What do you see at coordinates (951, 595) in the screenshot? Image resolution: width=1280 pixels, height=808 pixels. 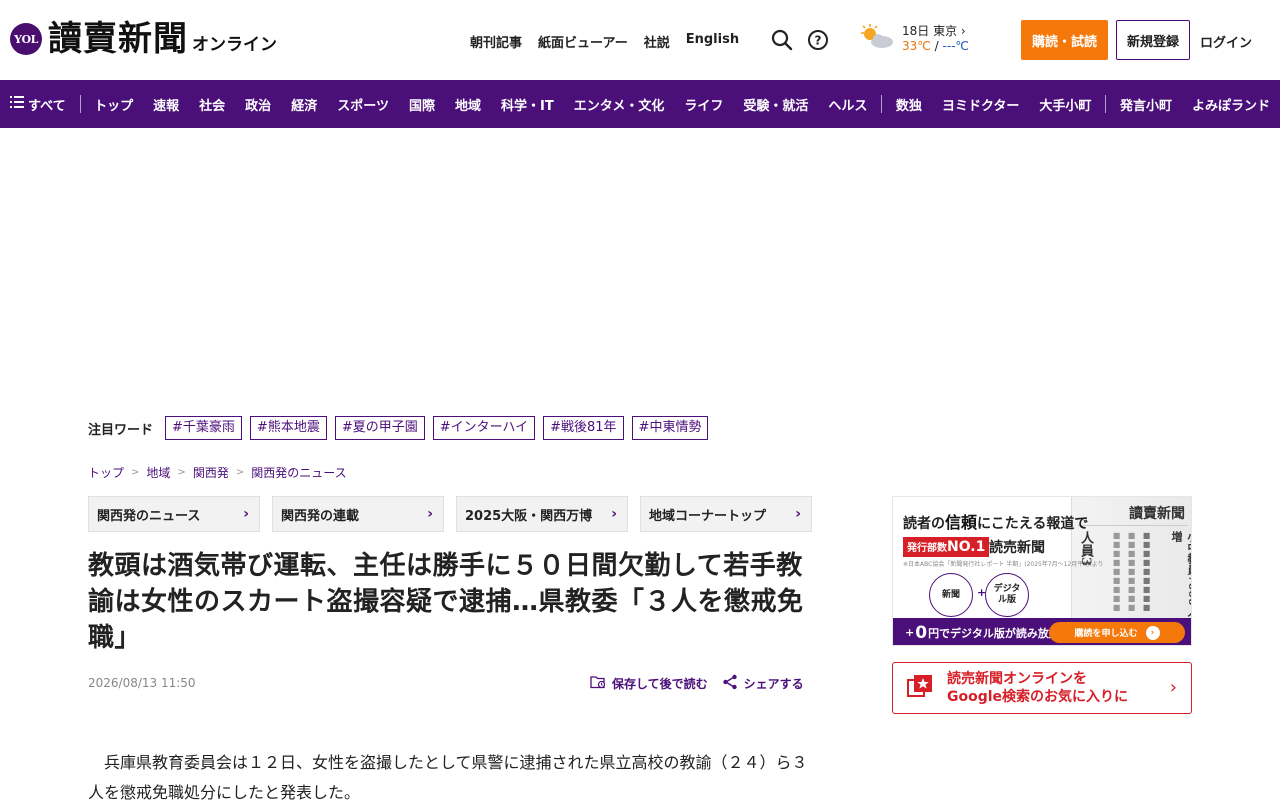 I see `ad-circle-paper: 新聞` at bounding box center [951, 595].